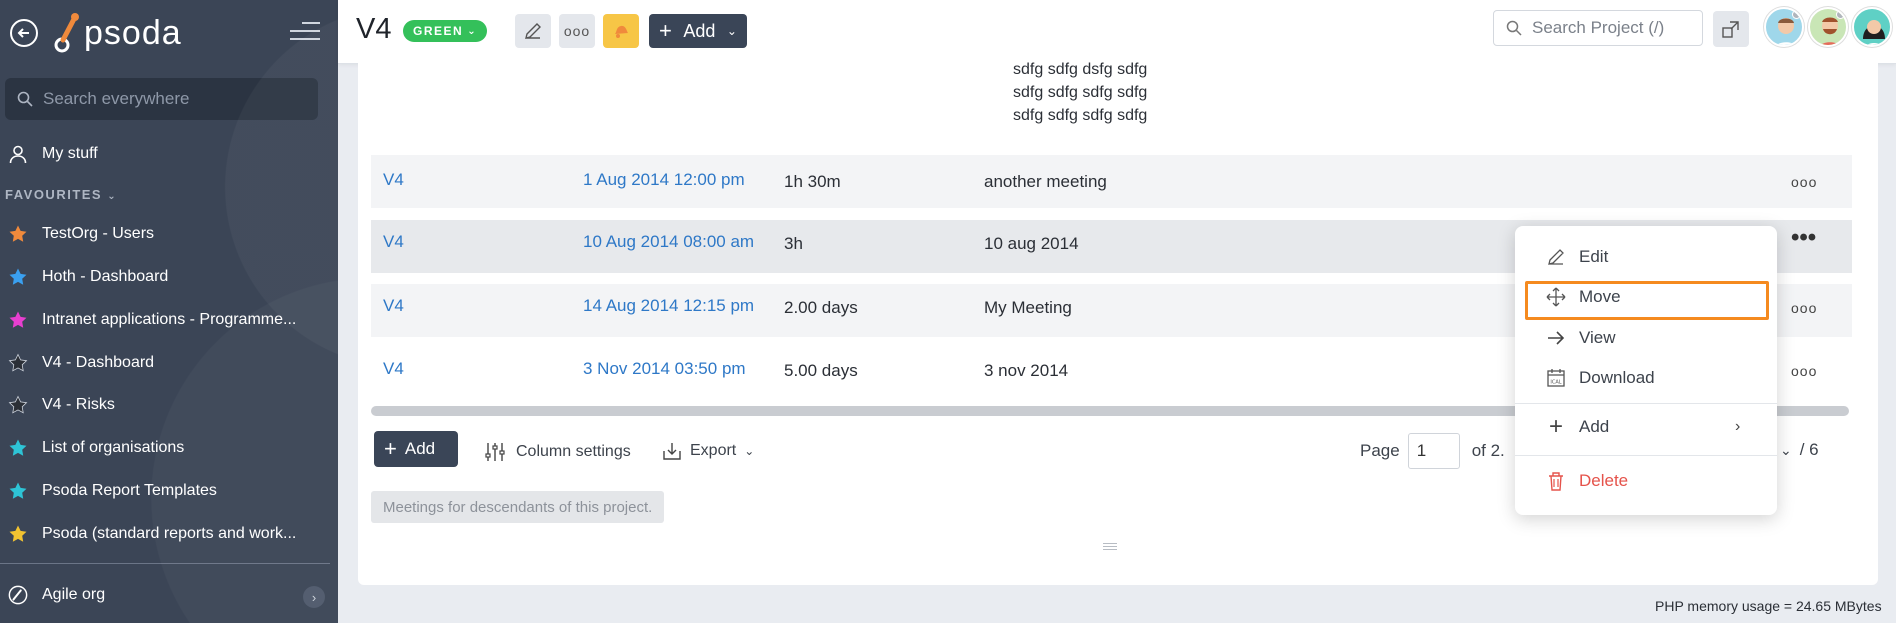 The width and height of the screenshot is (1896, 623). What do you see at coordinates (1768, 606) in the screenshot?
I see `memory-usage: PHP memory usage = 24.65 MBytes` at bounding box center [1768, 606].